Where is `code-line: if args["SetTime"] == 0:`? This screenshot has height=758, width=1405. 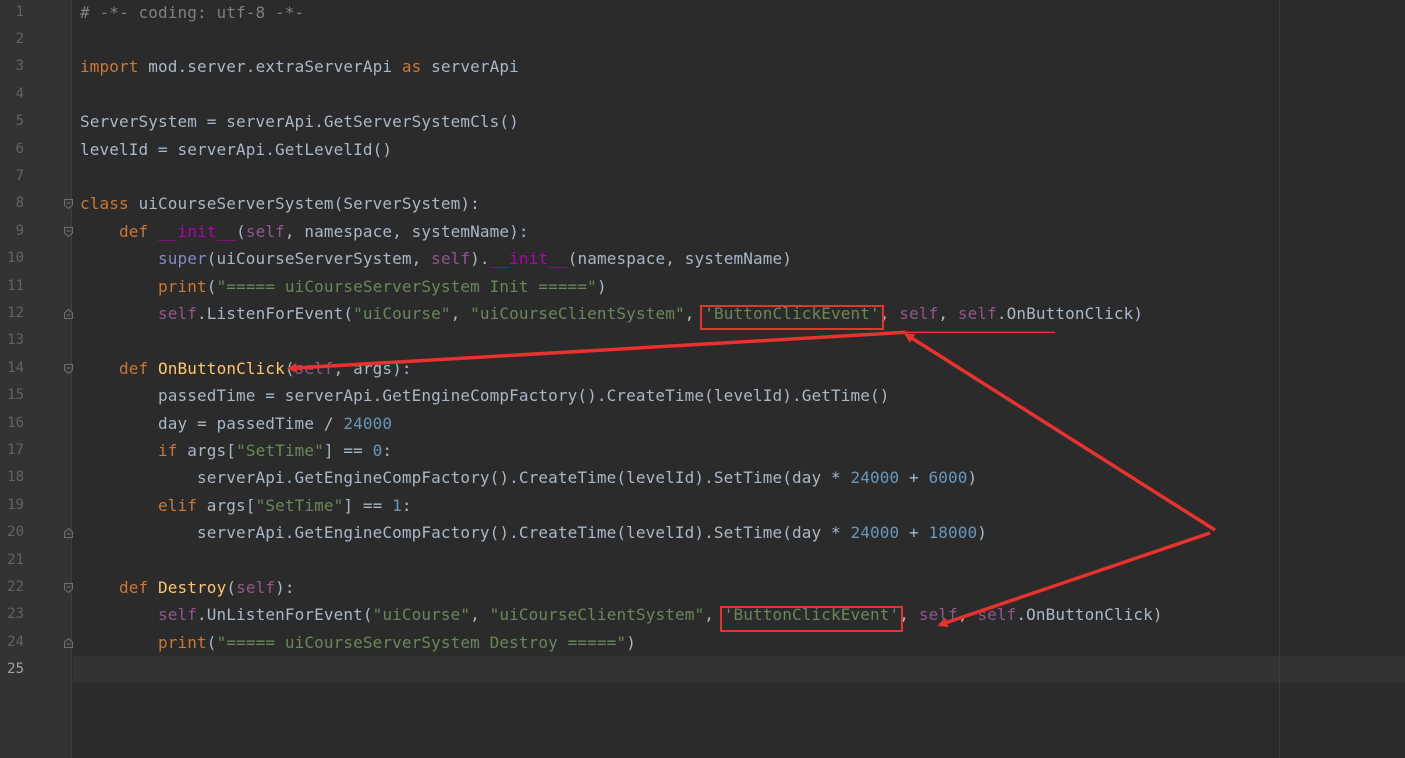 code-line: if args["SetTime"] == 0: is located at coordinates (236, 450).